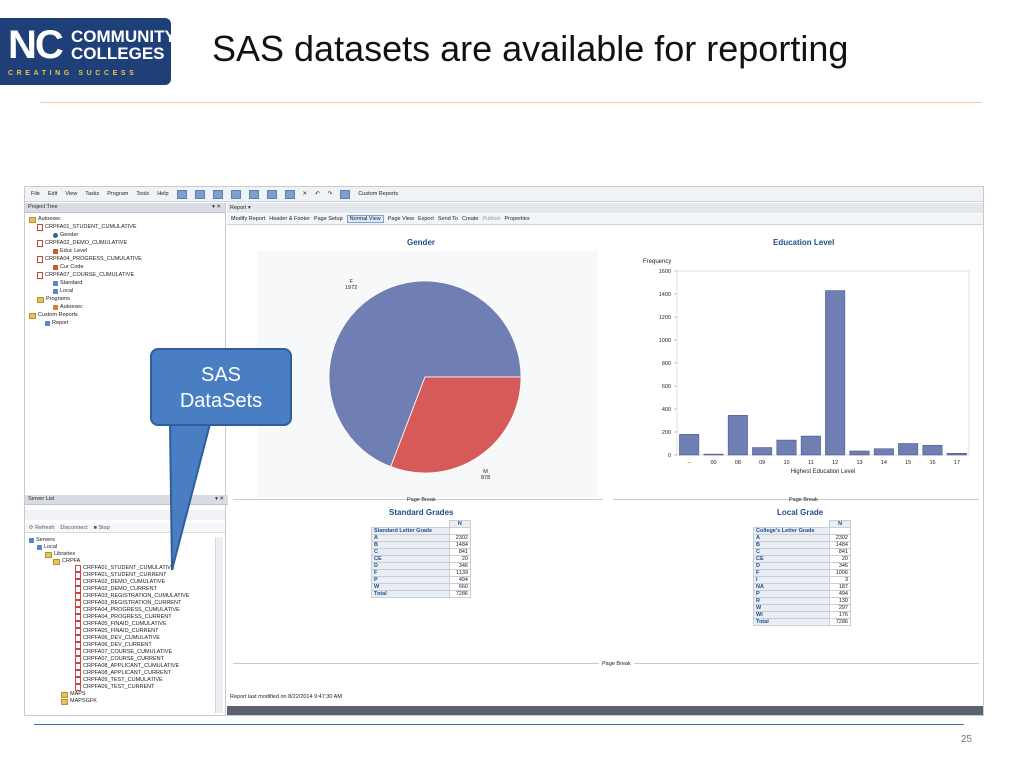 The image size is (1024, 768). I want to click on dataset-item: CRPFA03_REGISTRATION_CUMULATIVE, so click(132, 596).